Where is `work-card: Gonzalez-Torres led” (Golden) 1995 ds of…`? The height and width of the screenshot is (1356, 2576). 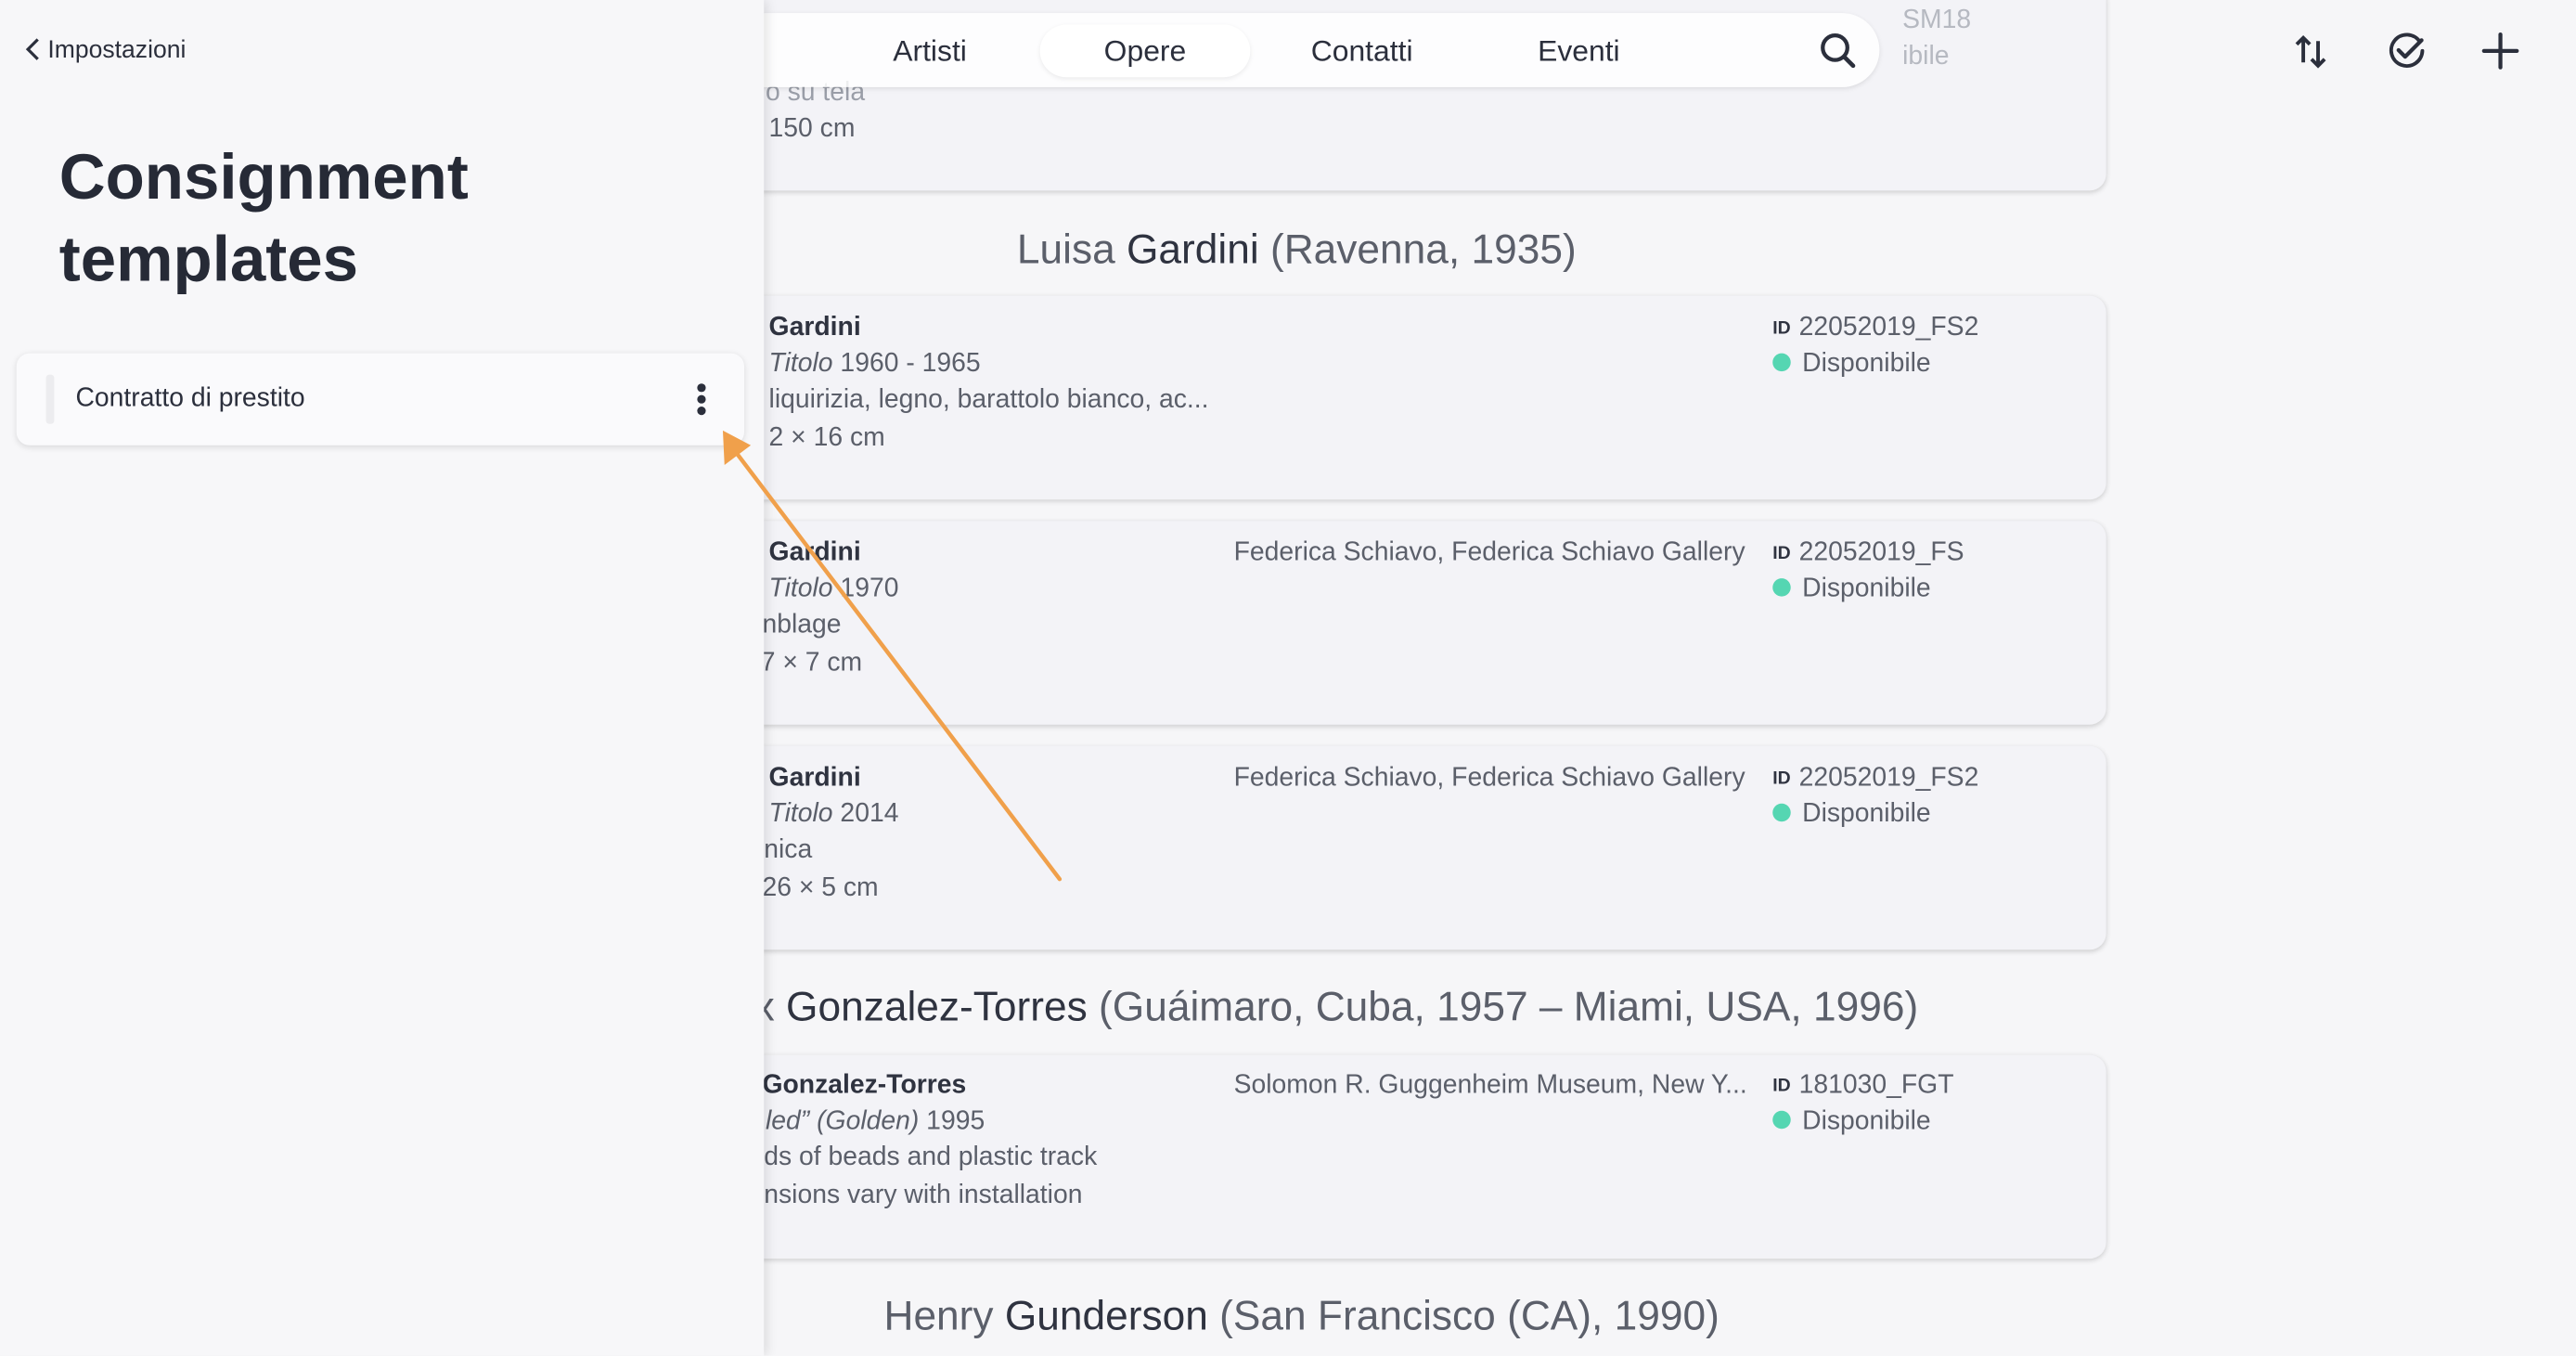 work-card: Gonzalez-Torres led” (Golden) 1995 ds of… is located at coordinates (1419, 1156).